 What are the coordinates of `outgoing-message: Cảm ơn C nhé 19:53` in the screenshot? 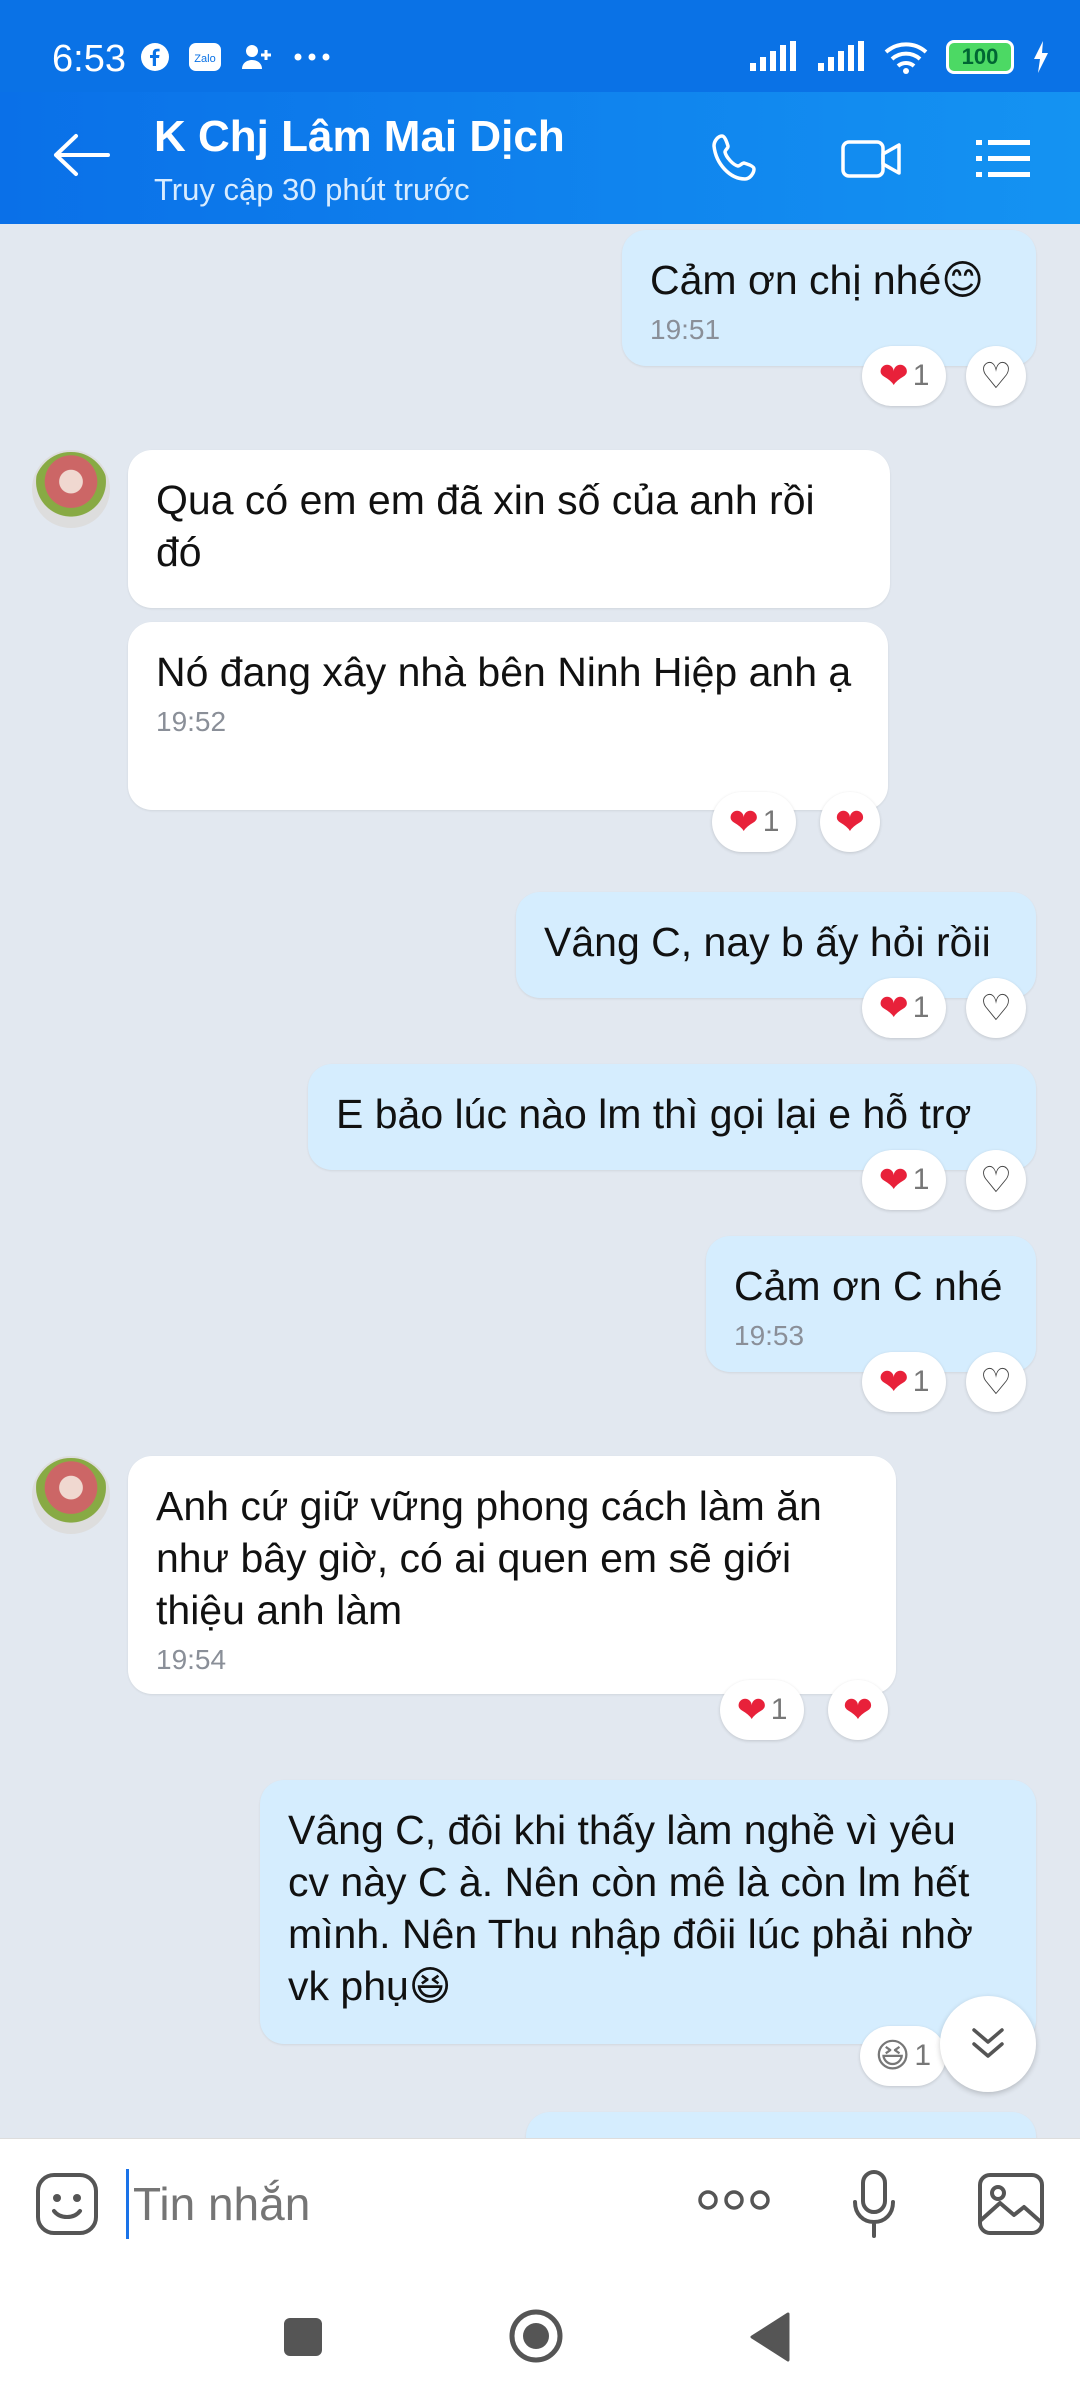 It's located at (871, 1304).